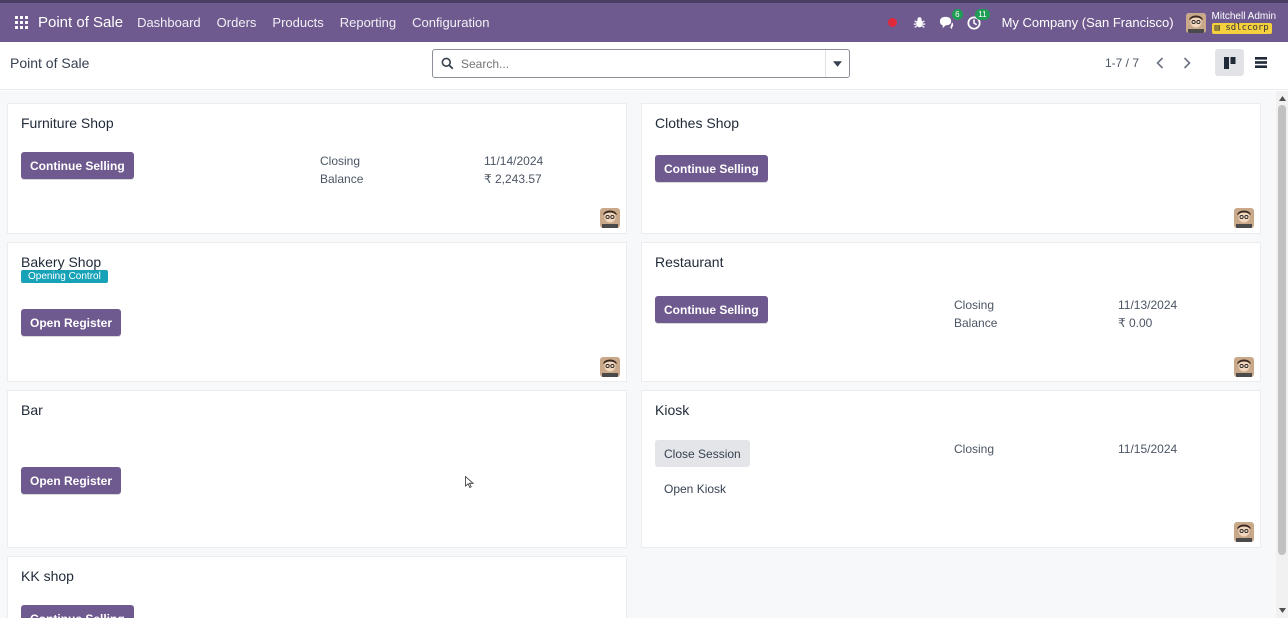 The height and width of the screenshot is (618, 1288). I want to click on kanban-icon, so click(1229, 62).